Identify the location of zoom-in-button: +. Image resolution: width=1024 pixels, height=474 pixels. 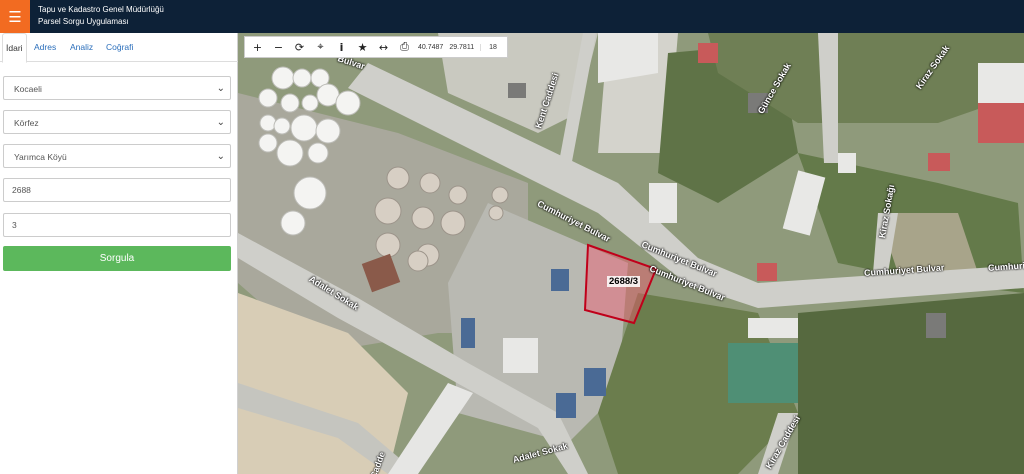
(257, 47).